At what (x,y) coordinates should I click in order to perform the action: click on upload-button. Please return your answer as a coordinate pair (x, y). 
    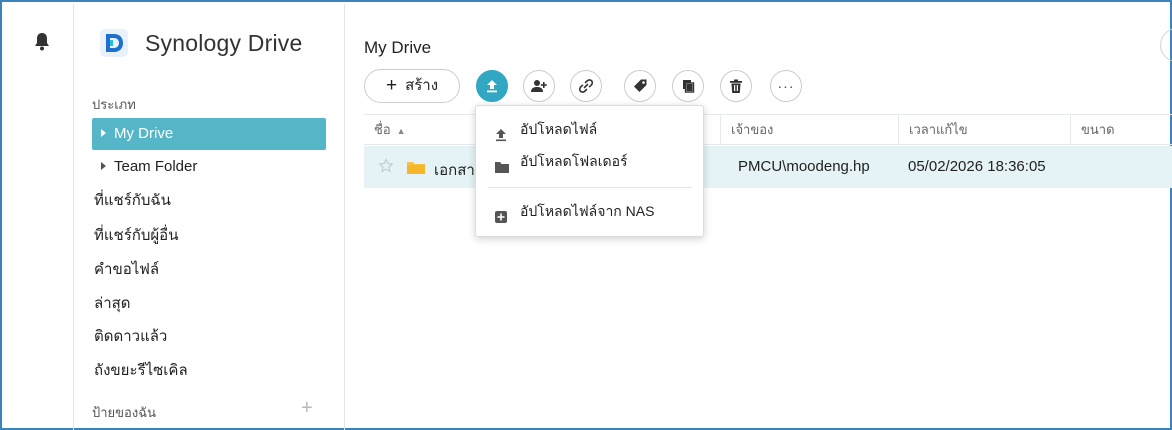
    Looking at the image, I should click on (492, 86).